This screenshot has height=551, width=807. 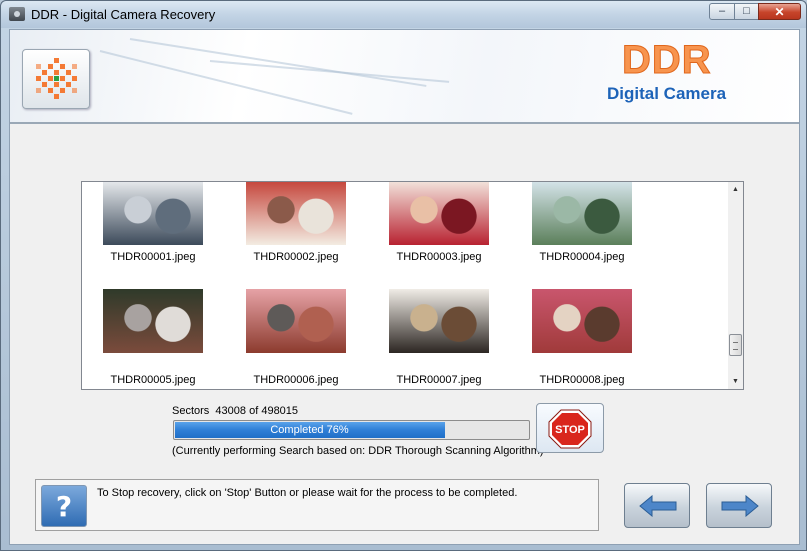 What do you see at coordinates (309, 430) in the screenshot?
I see `progress-label: Completed 76%` at bounding box center [309, 430].